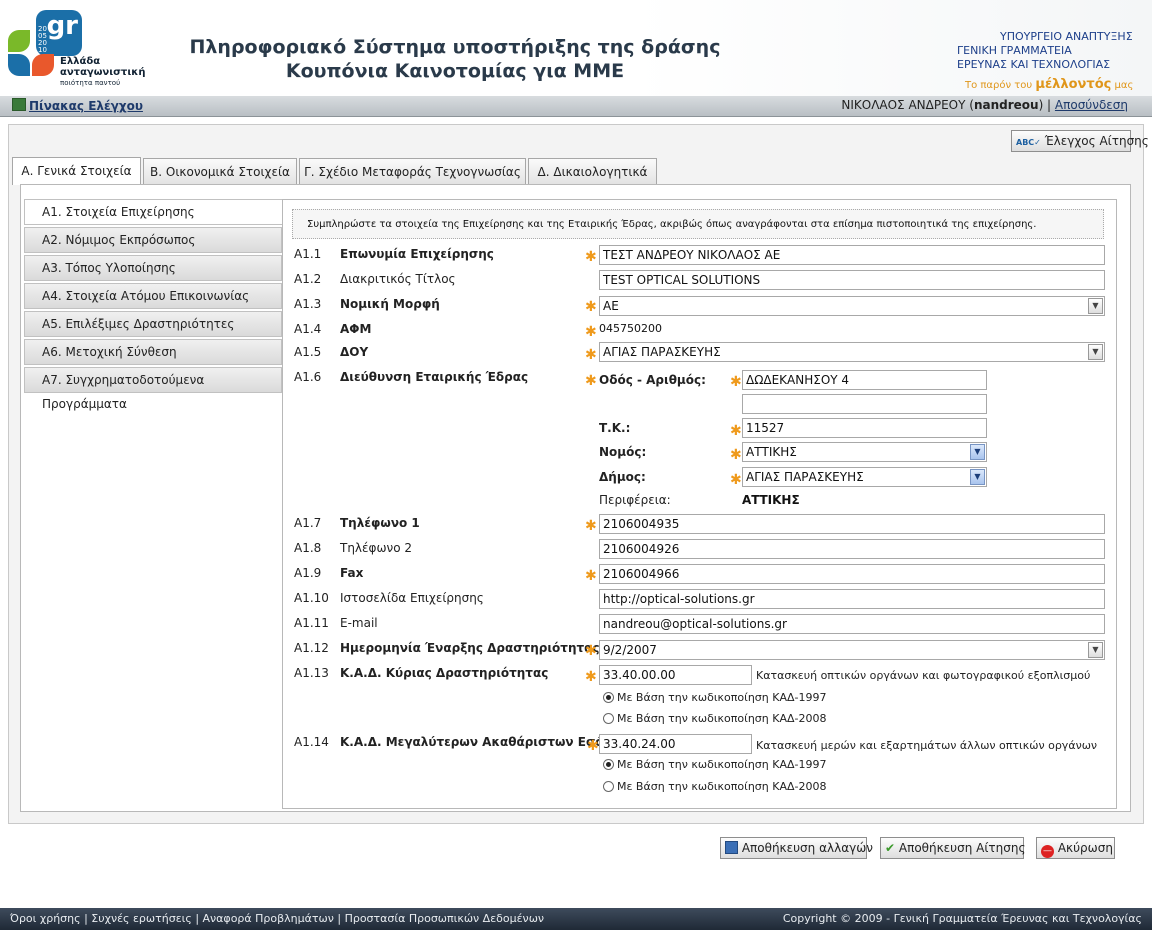  I want to click on distinctive-title-input: TEST OPTICAL SOLUTIONS, so click(852, 280).